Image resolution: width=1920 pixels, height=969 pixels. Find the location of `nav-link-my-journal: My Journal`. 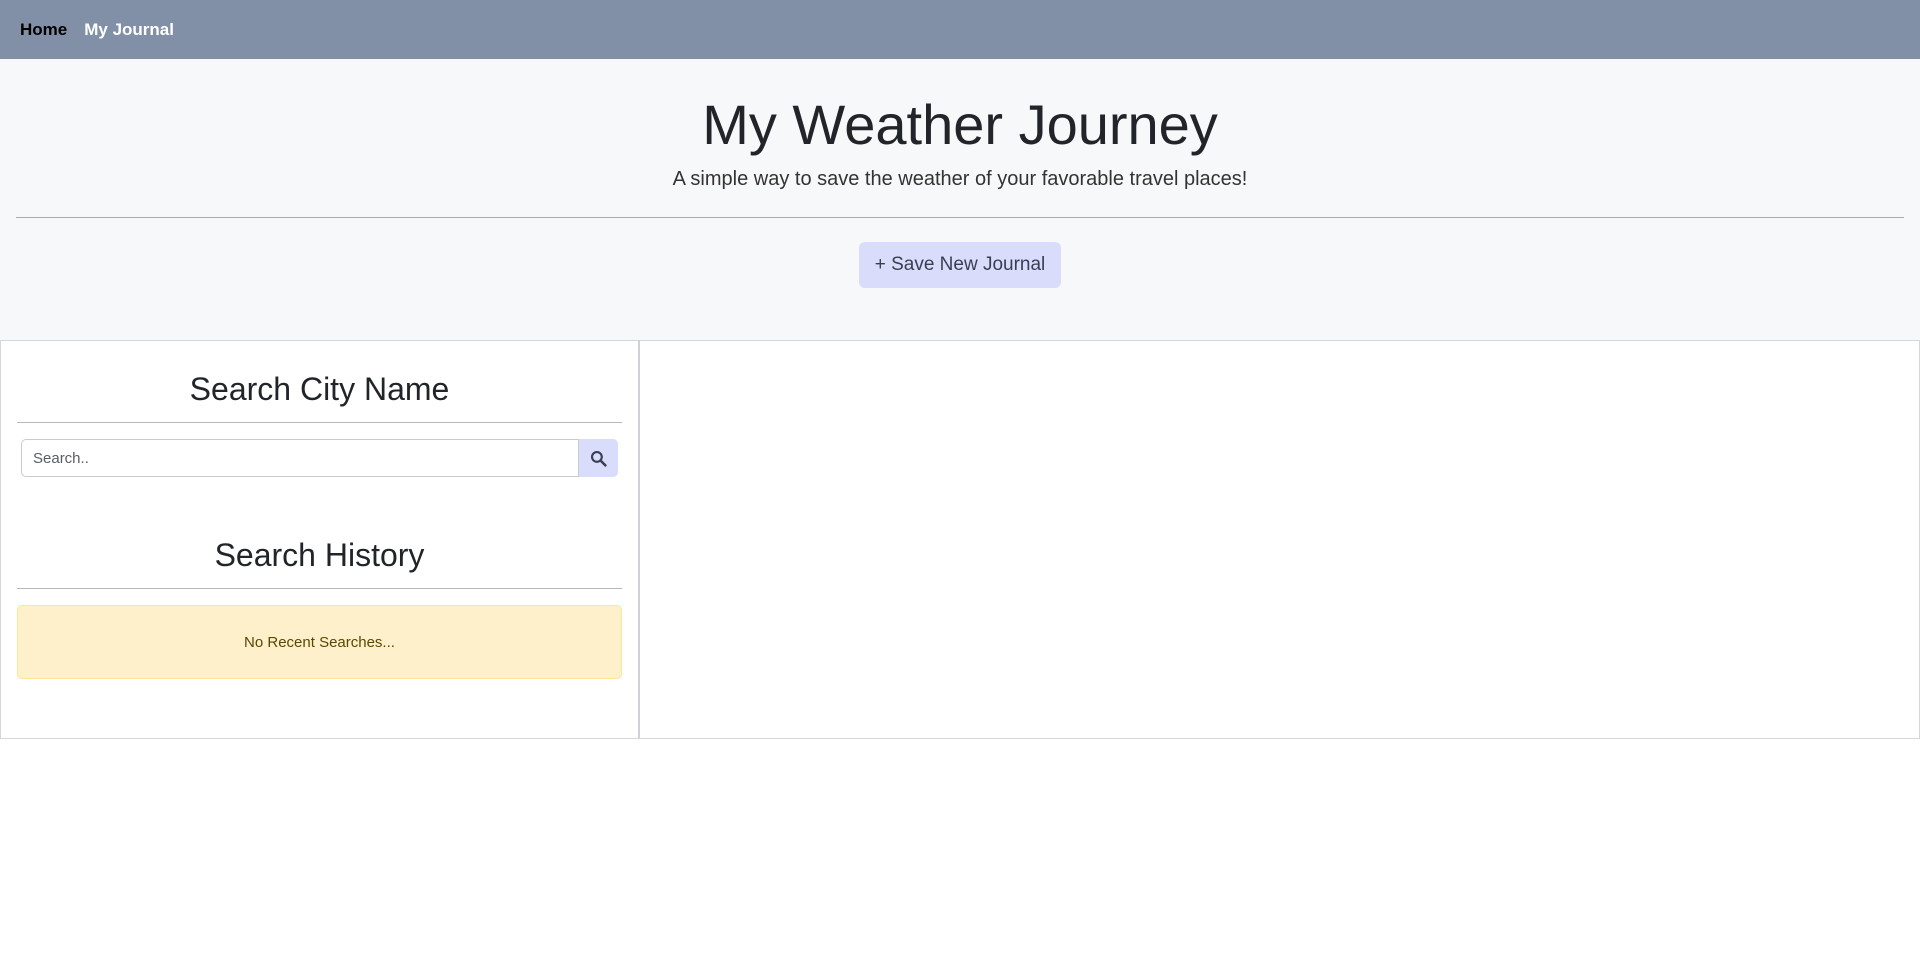

nav-link-my-journal: My Journal is located at coordinates (129, 30).